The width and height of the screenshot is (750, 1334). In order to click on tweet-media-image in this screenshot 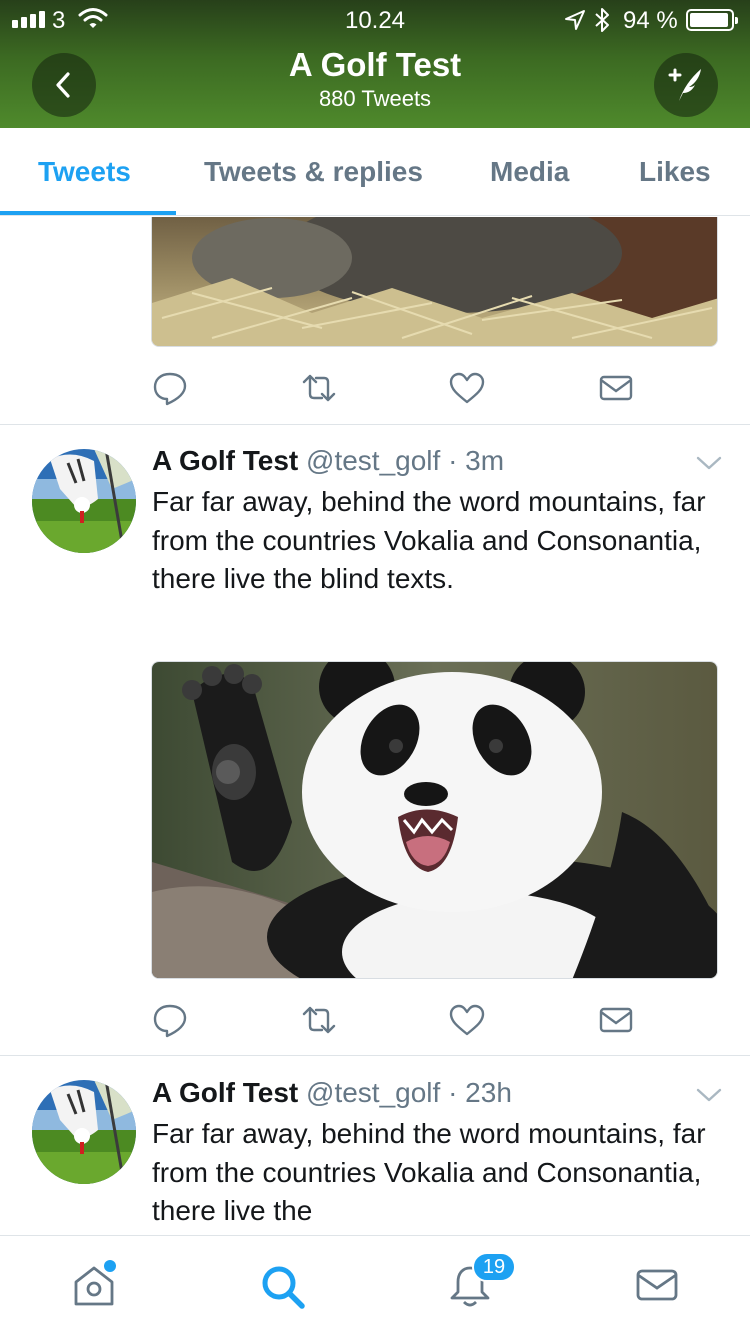, I will do `click(434, 282)`.